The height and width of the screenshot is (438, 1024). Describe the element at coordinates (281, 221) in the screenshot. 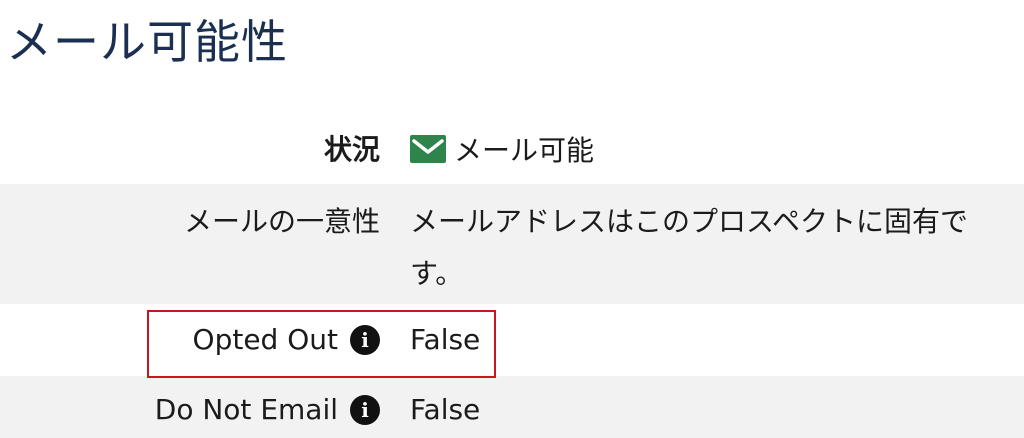

I see `uniqueness-label: メールの一意性` at that location.